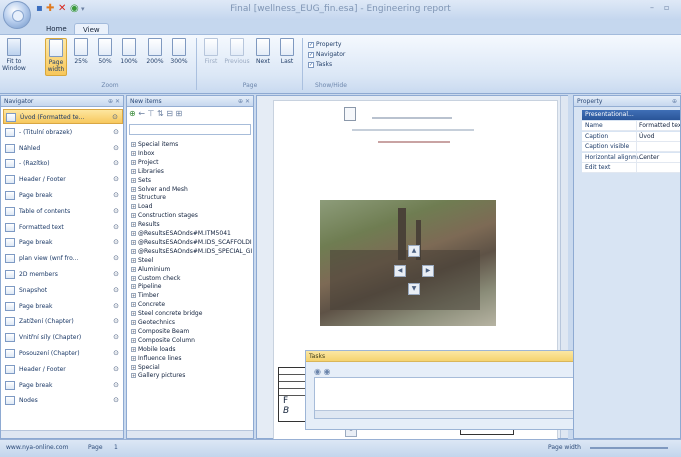  I want to click on navigator-item: plan view (wnf fro... ⊙, so click(63, 258).